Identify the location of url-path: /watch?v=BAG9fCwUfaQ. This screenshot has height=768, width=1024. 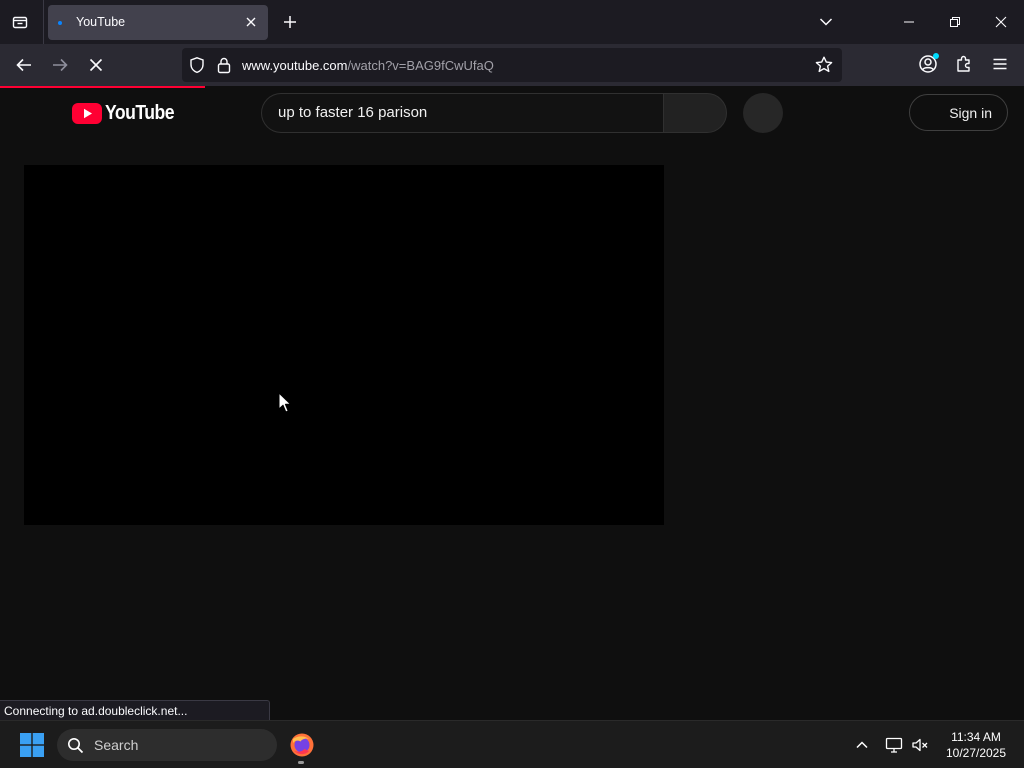
(420, 65).